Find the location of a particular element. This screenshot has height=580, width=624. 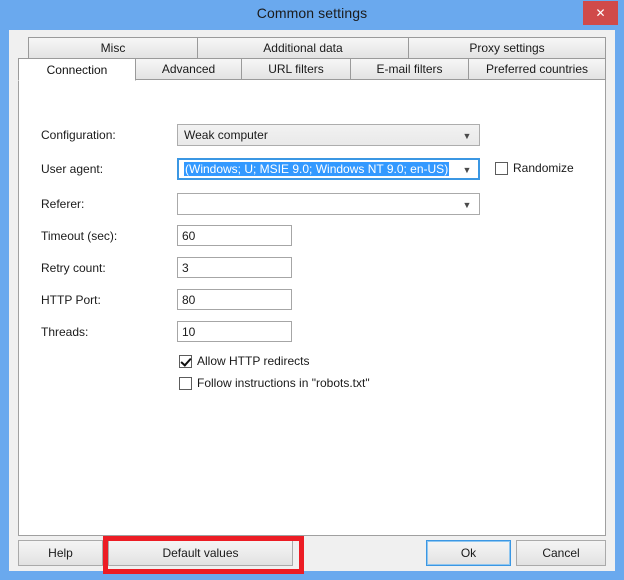

timeout-input is located at coordinates (234, 235).